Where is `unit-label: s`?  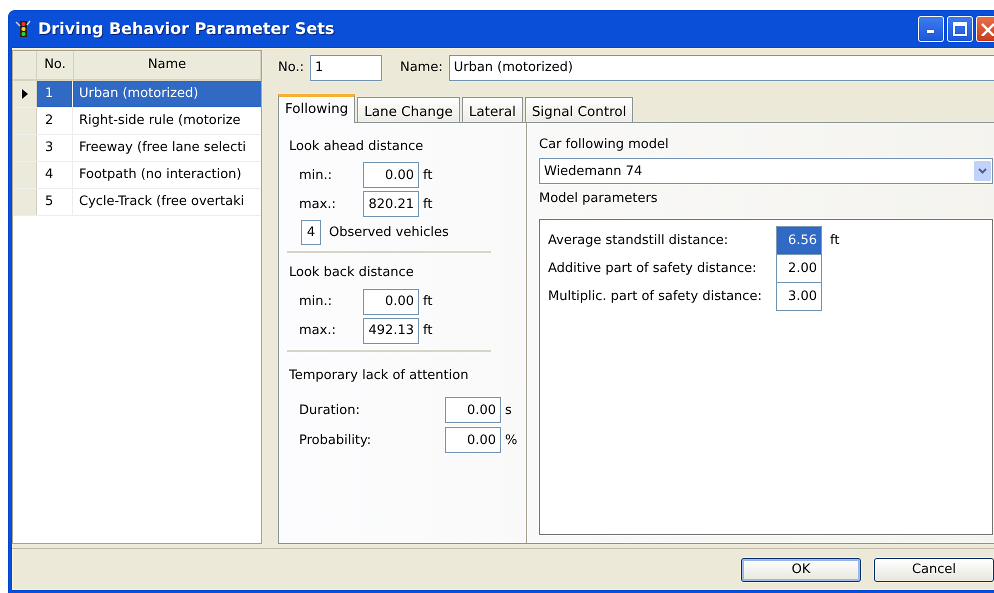 unit-label: s is located at coordinates (508, 411).